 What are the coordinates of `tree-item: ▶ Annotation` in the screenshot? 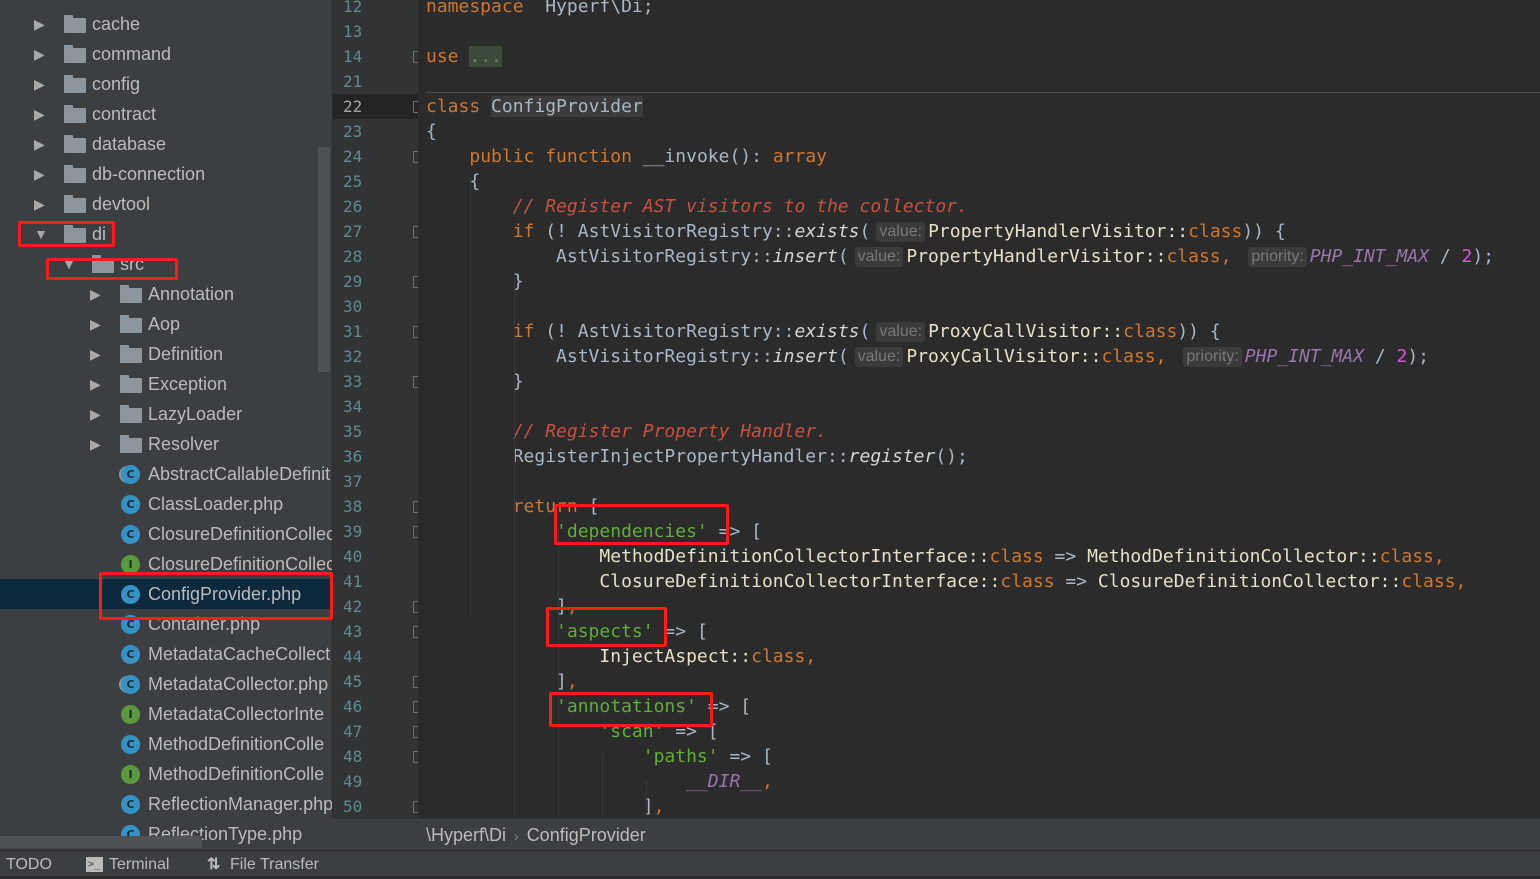 It's located at (166, 294).